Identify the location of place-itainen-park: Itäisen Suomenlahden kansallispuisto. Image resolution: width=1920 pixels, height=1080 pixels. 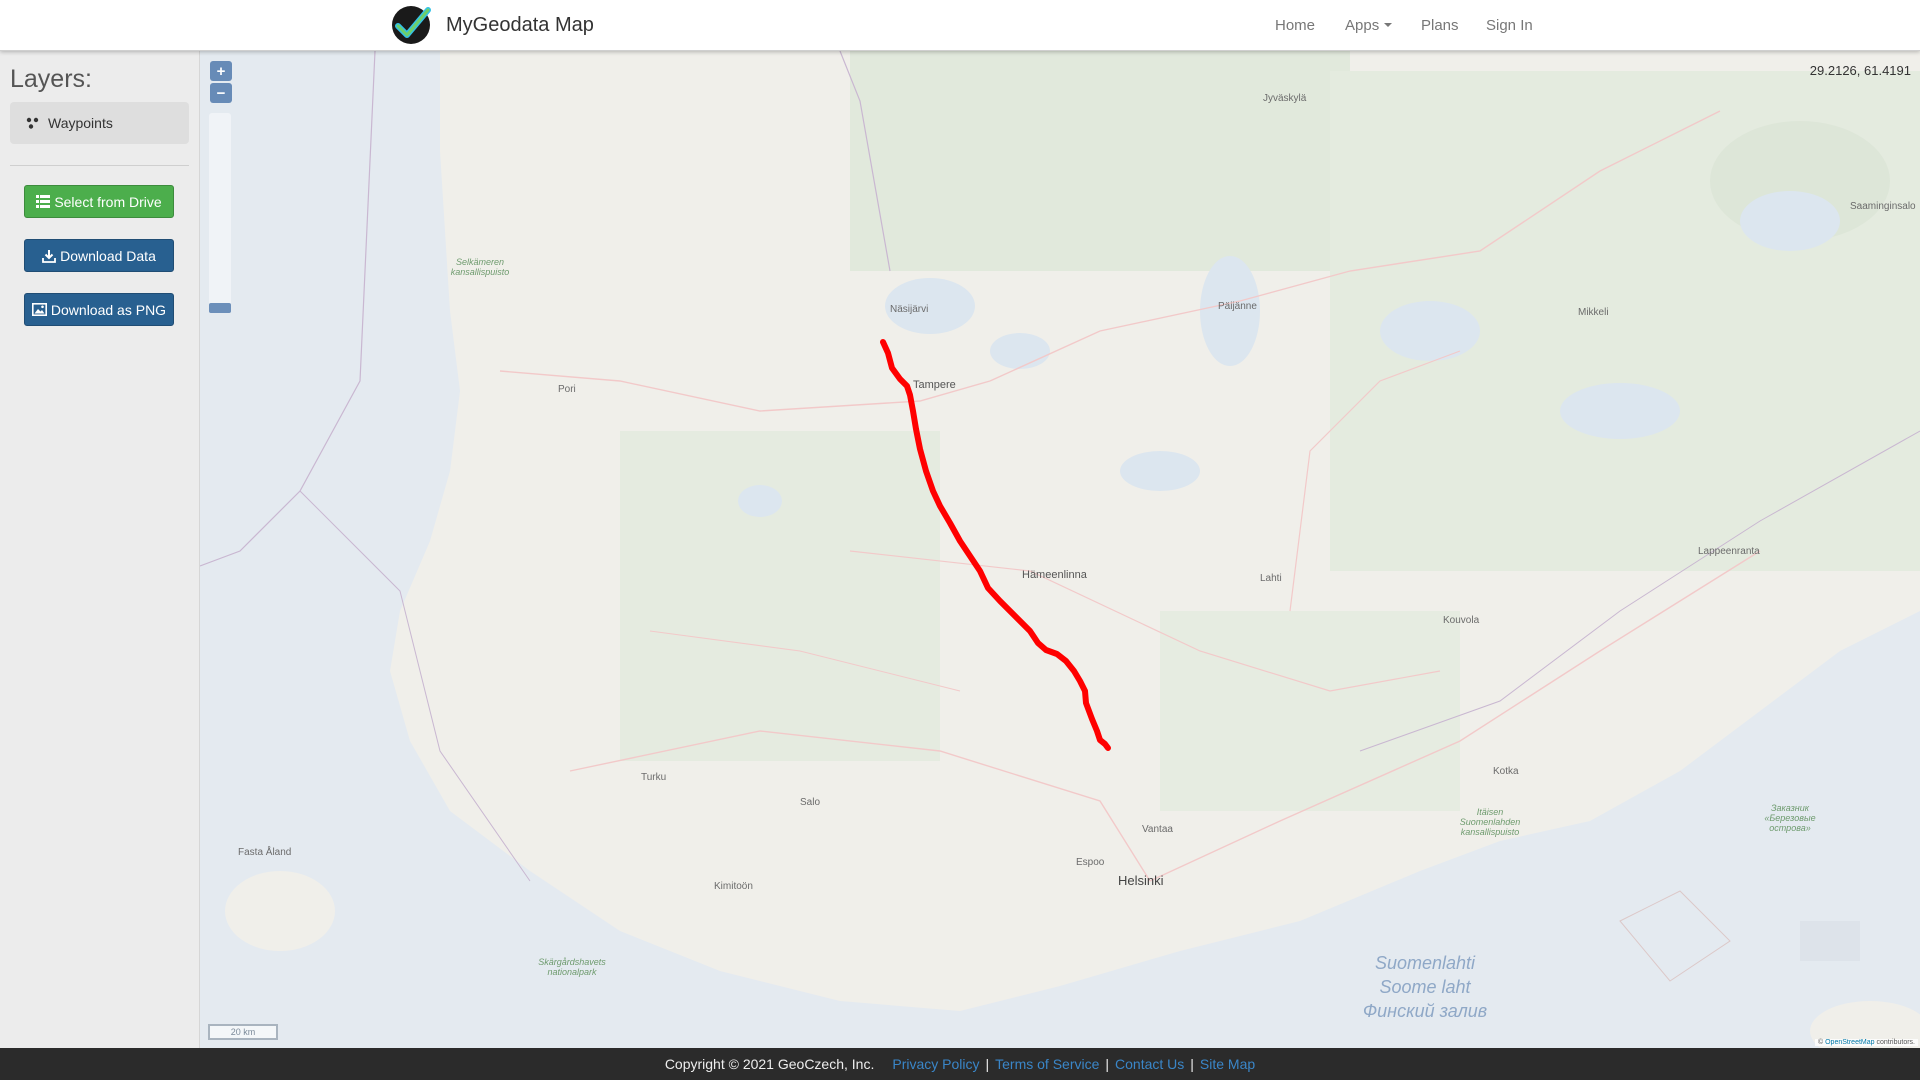
(1490, 822).